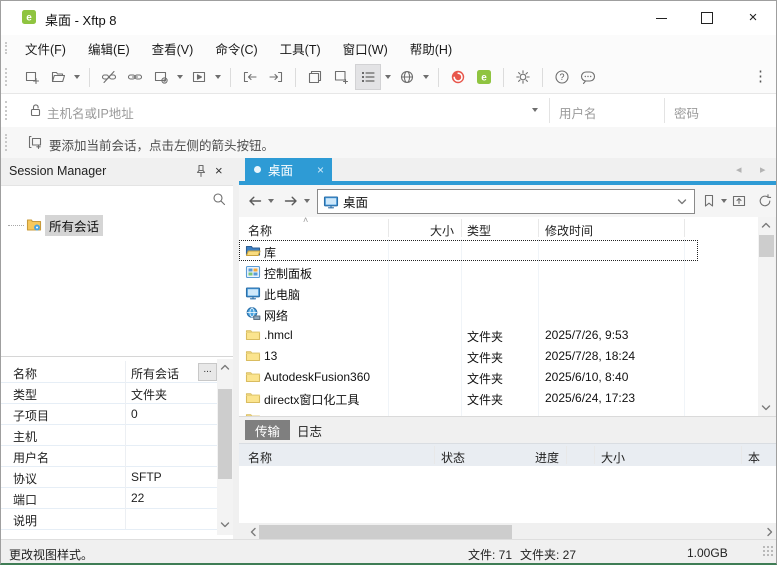 Image resolution: width=777 pixels, height=565 pixels. Describe the element at coordinates (765, 201) in the screenshot. I see `refresh-icon` at that location.